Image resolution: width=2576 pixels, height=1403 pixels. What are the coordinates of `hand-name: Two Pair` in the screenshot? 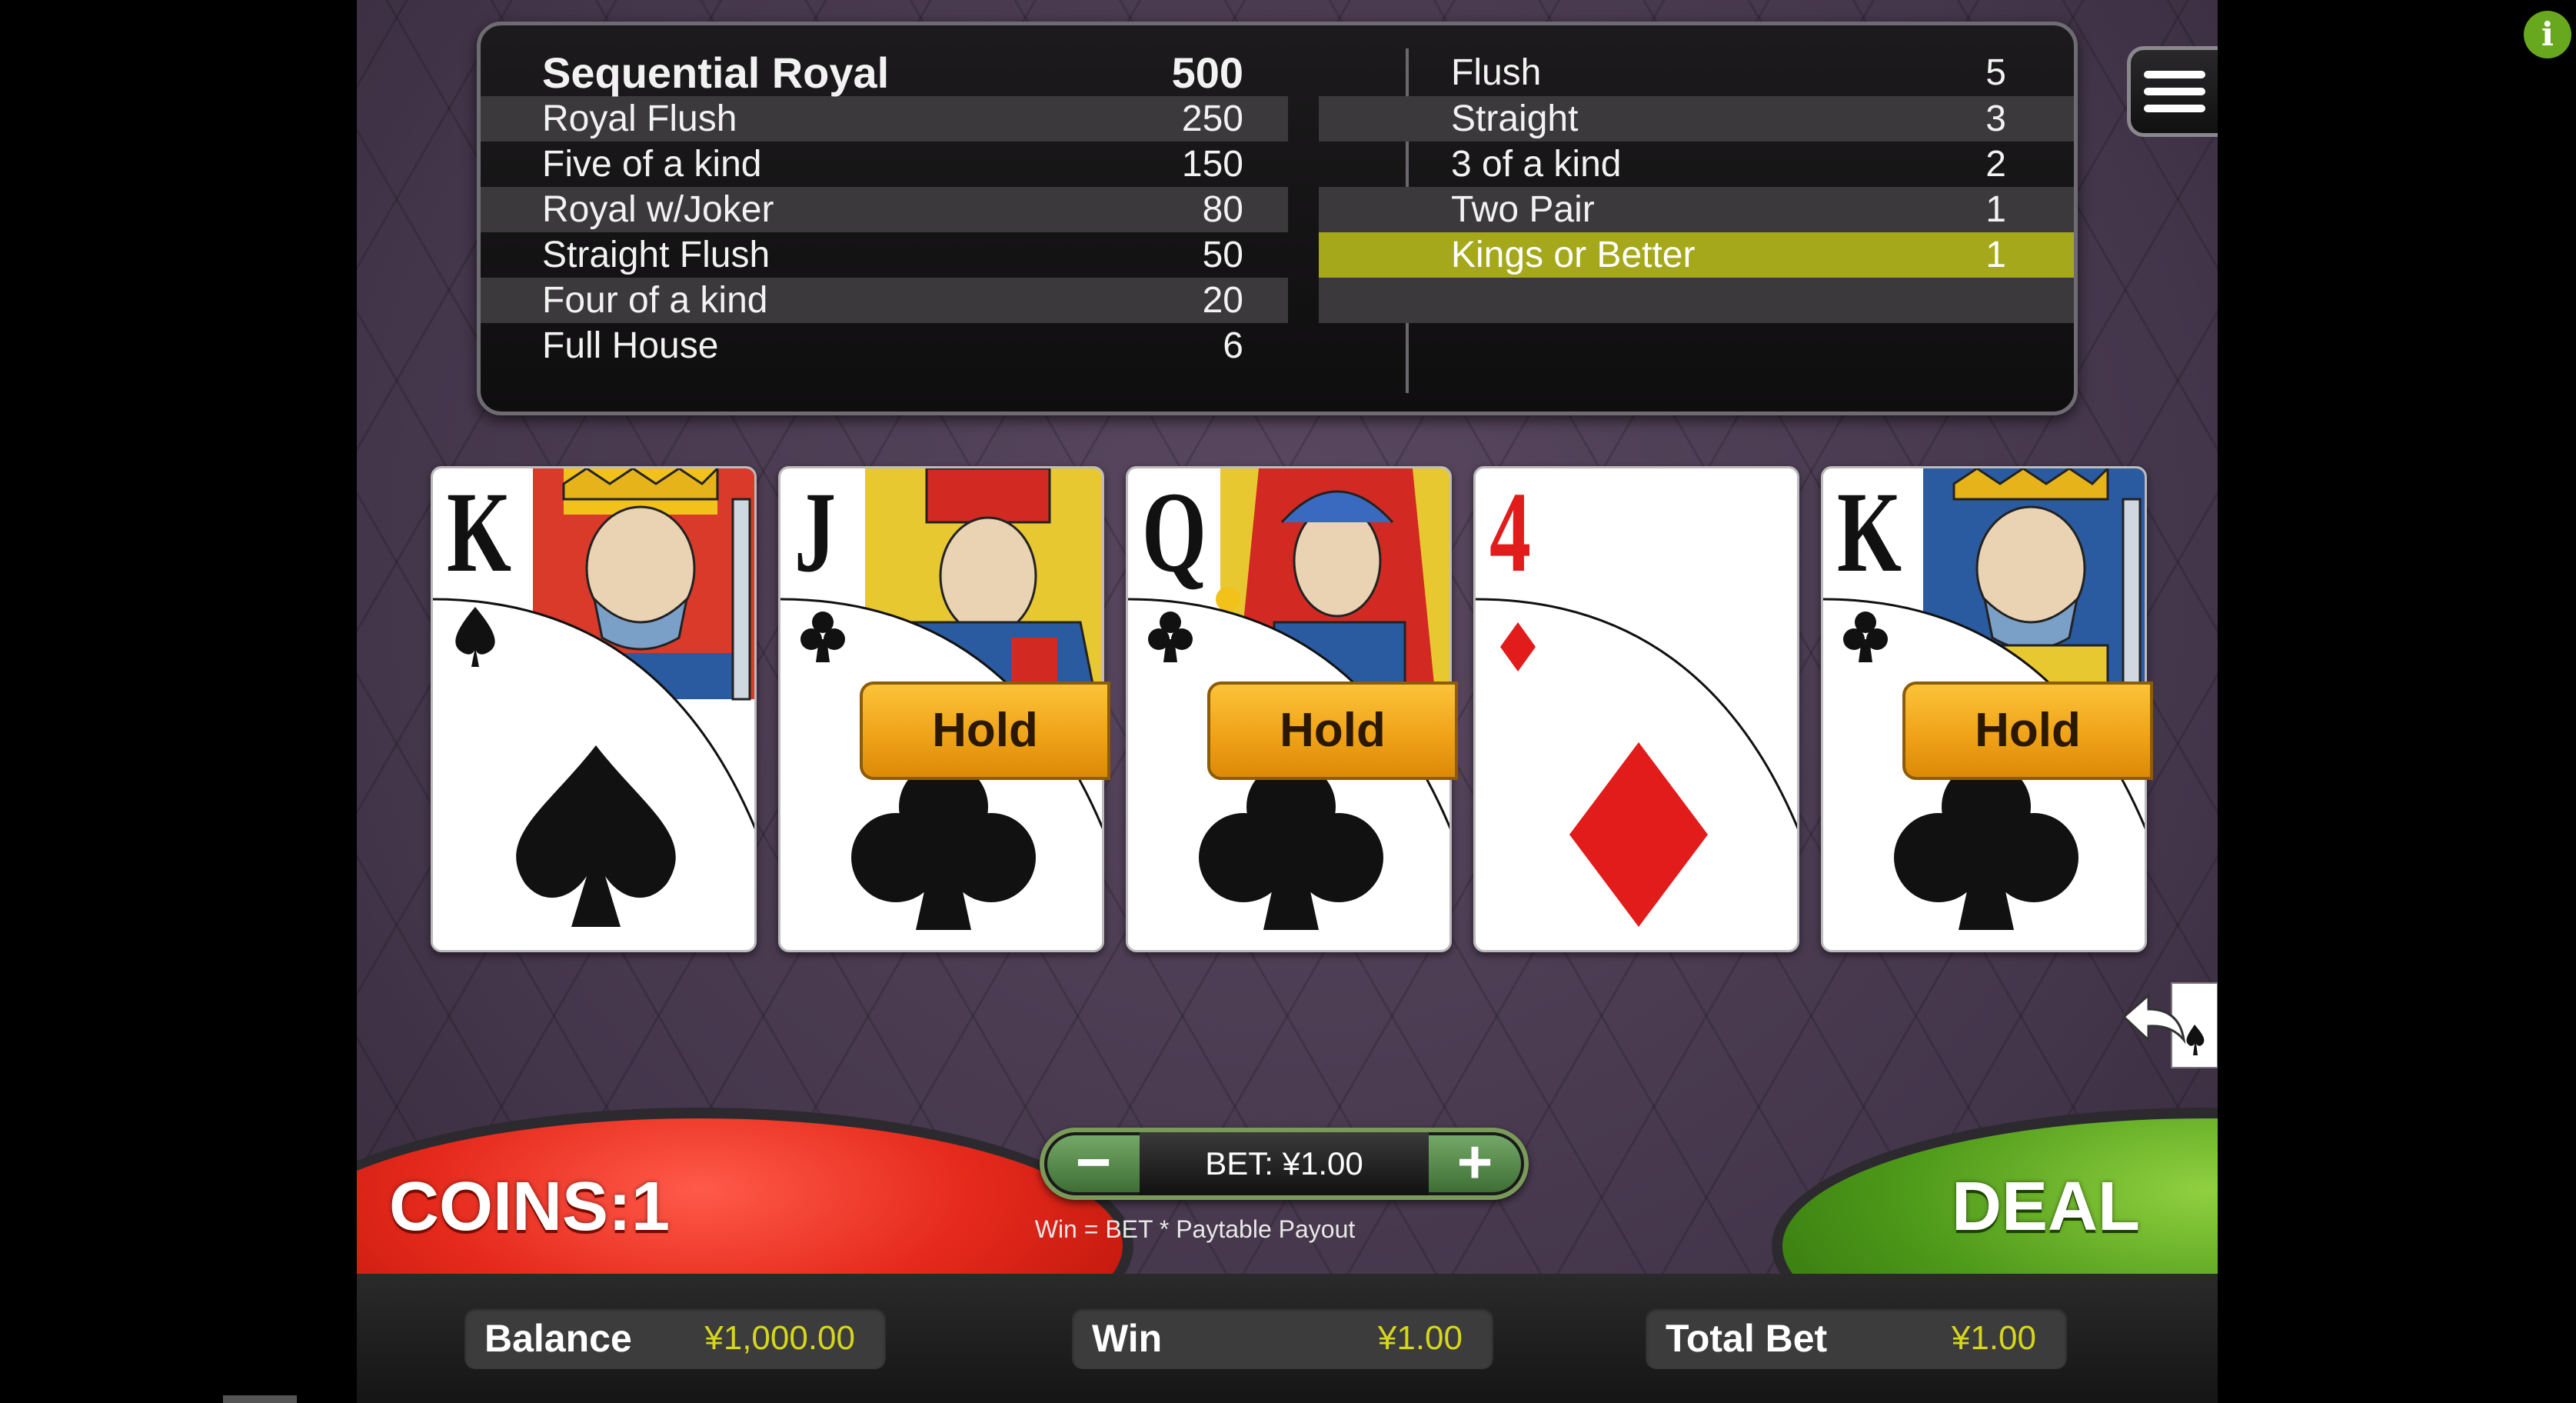 It's located at (1523, 209).